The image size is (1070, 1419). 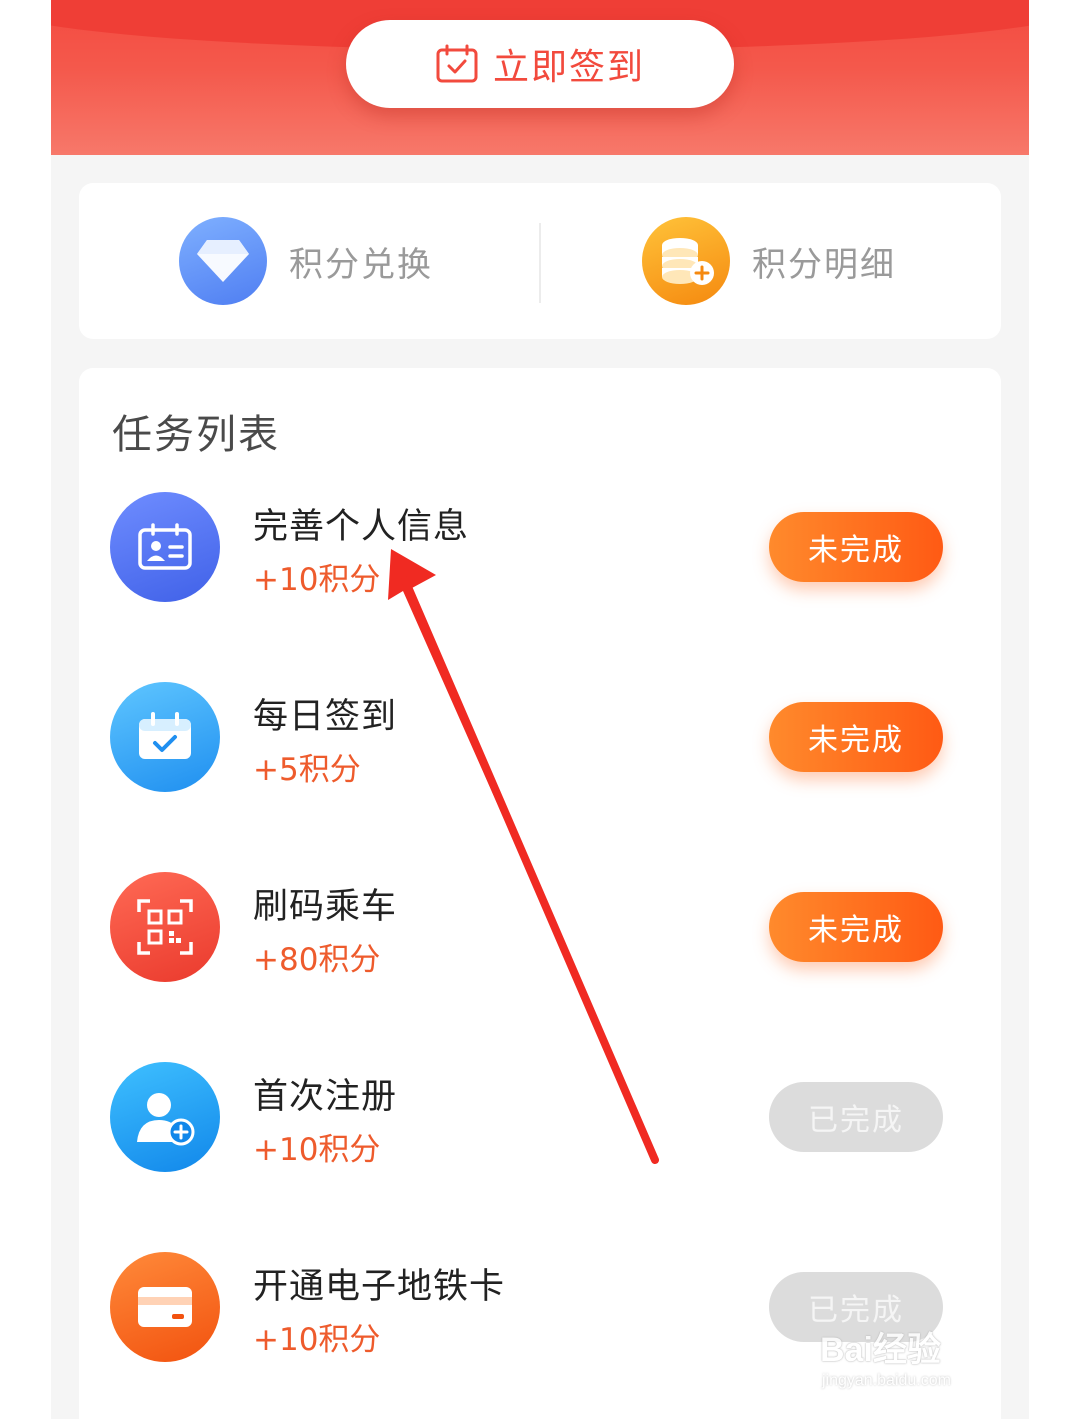 I want to click on task-row-first-register: 首次注册 +10积分 已完成, so click(x=540, y=1122).